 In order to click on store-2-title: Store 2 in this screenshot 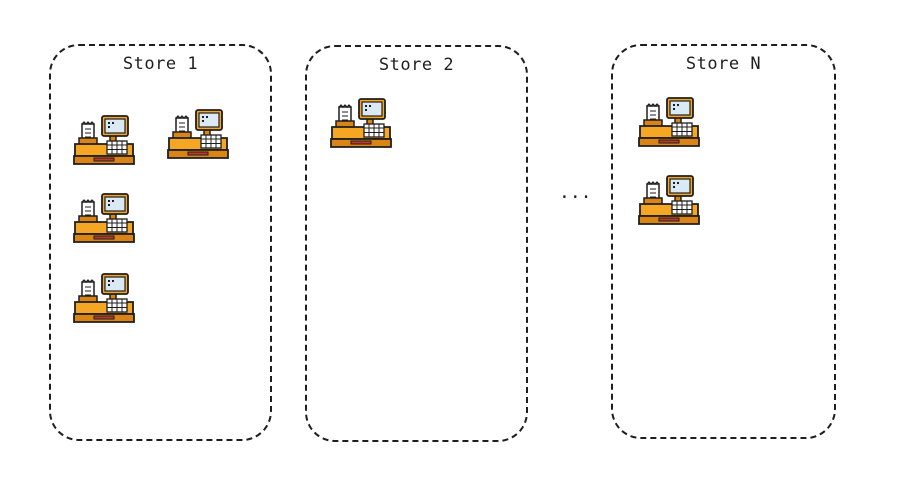, I will do `click(416, 65)`.